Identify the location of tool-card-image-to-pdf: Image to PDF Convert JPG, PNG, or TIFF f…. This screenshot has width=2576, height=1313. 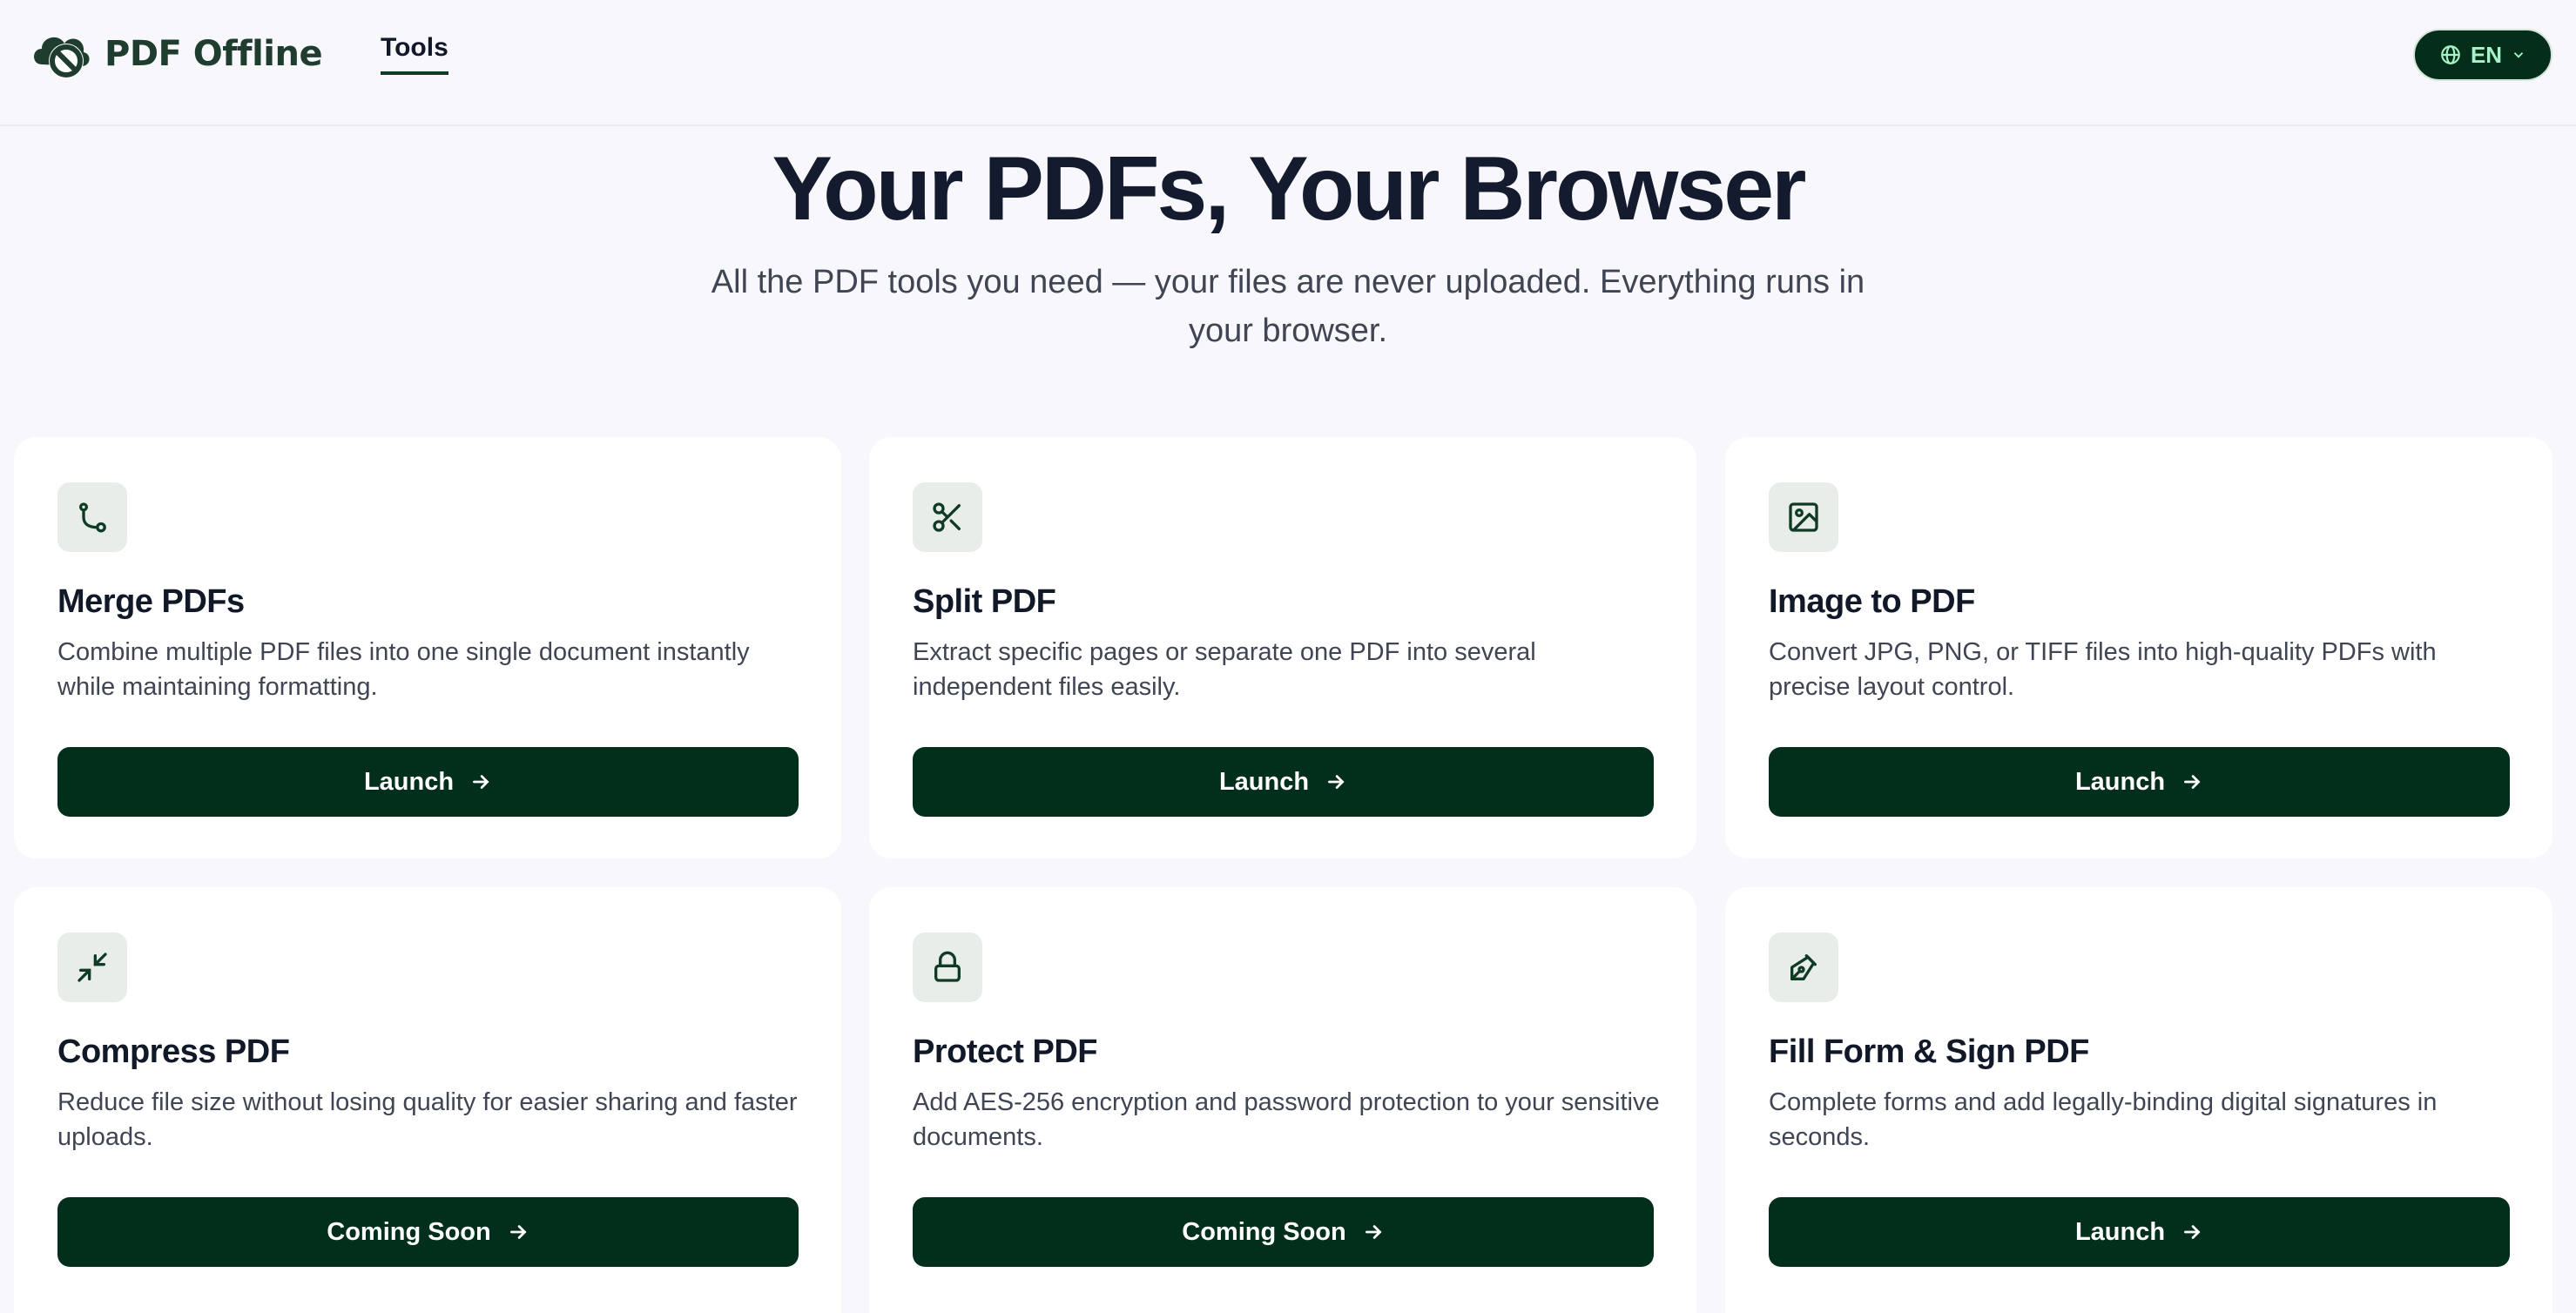
(2139, 647).